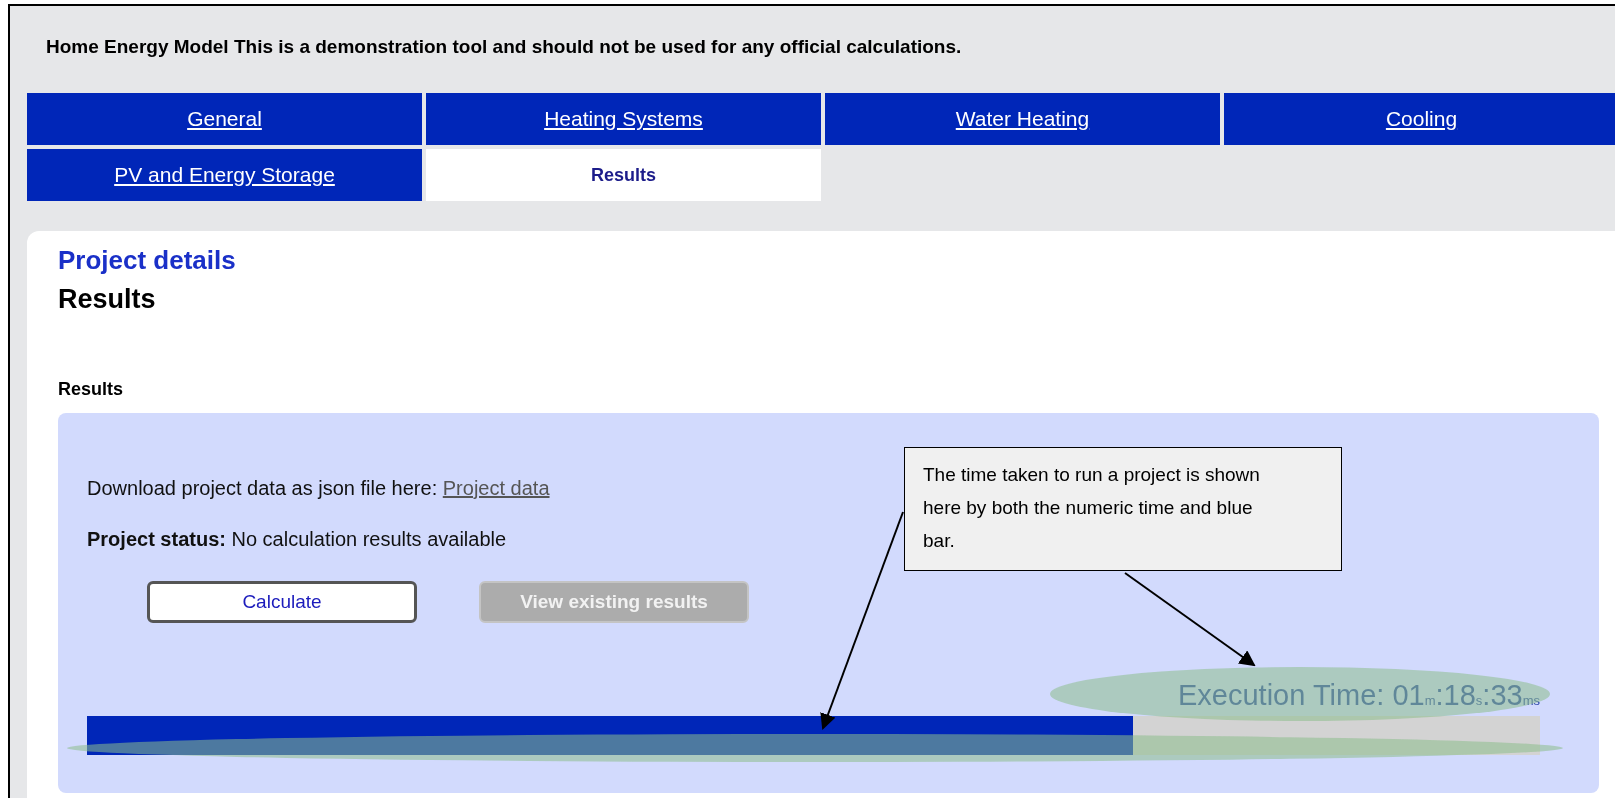  Describe the element at coordinates (224, 119) in the screenshot. I see `nav-tab: General` at that location.